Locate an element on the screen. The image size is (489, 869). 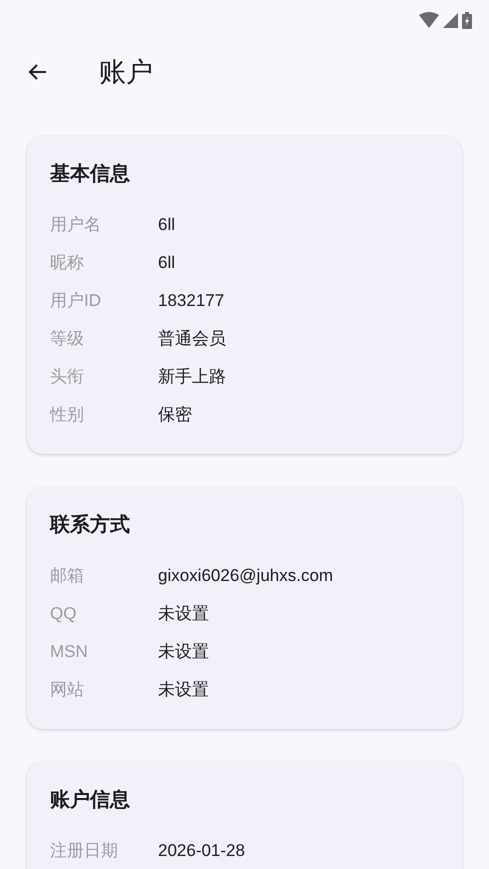
field-value: 普通会员 is located at coordinates (192, 339).